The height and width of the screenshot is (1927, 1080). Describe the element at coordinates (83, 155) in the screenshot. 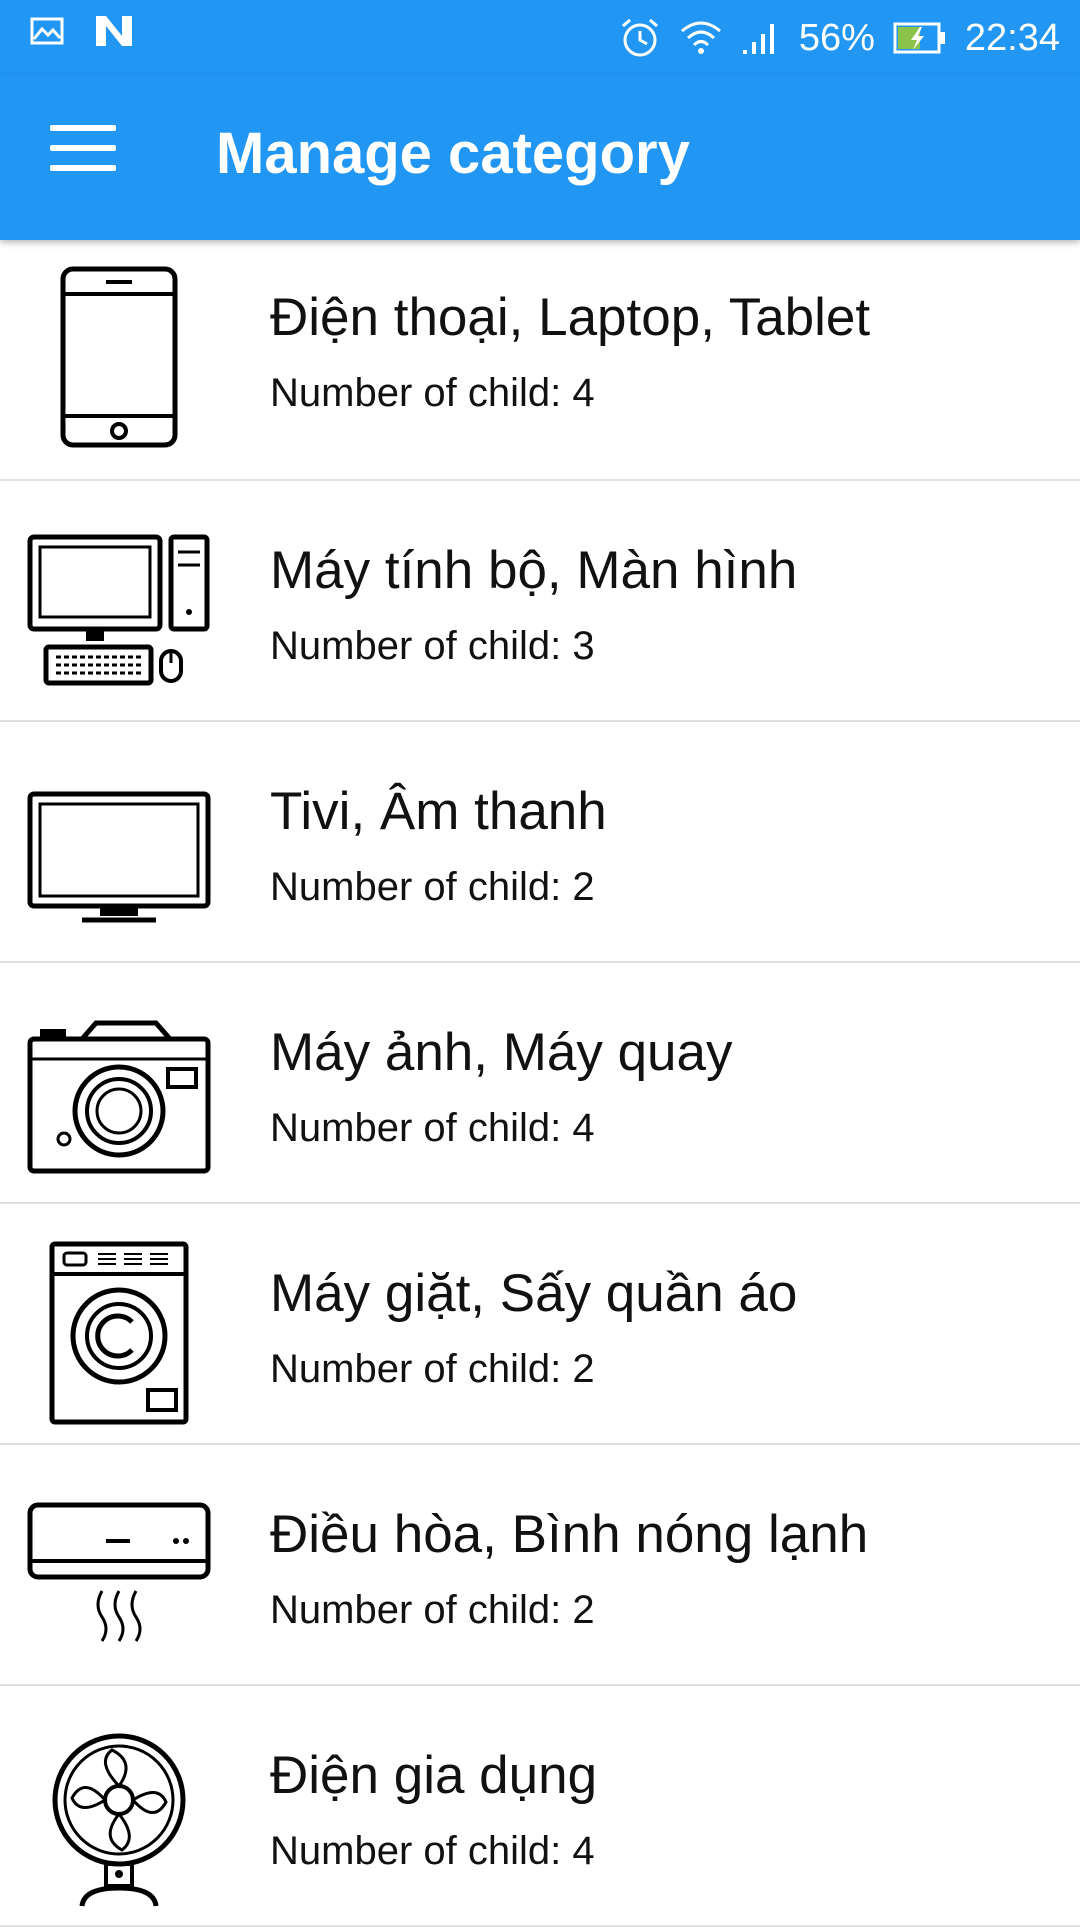

I see `hamburger-menu-icon` at that location.